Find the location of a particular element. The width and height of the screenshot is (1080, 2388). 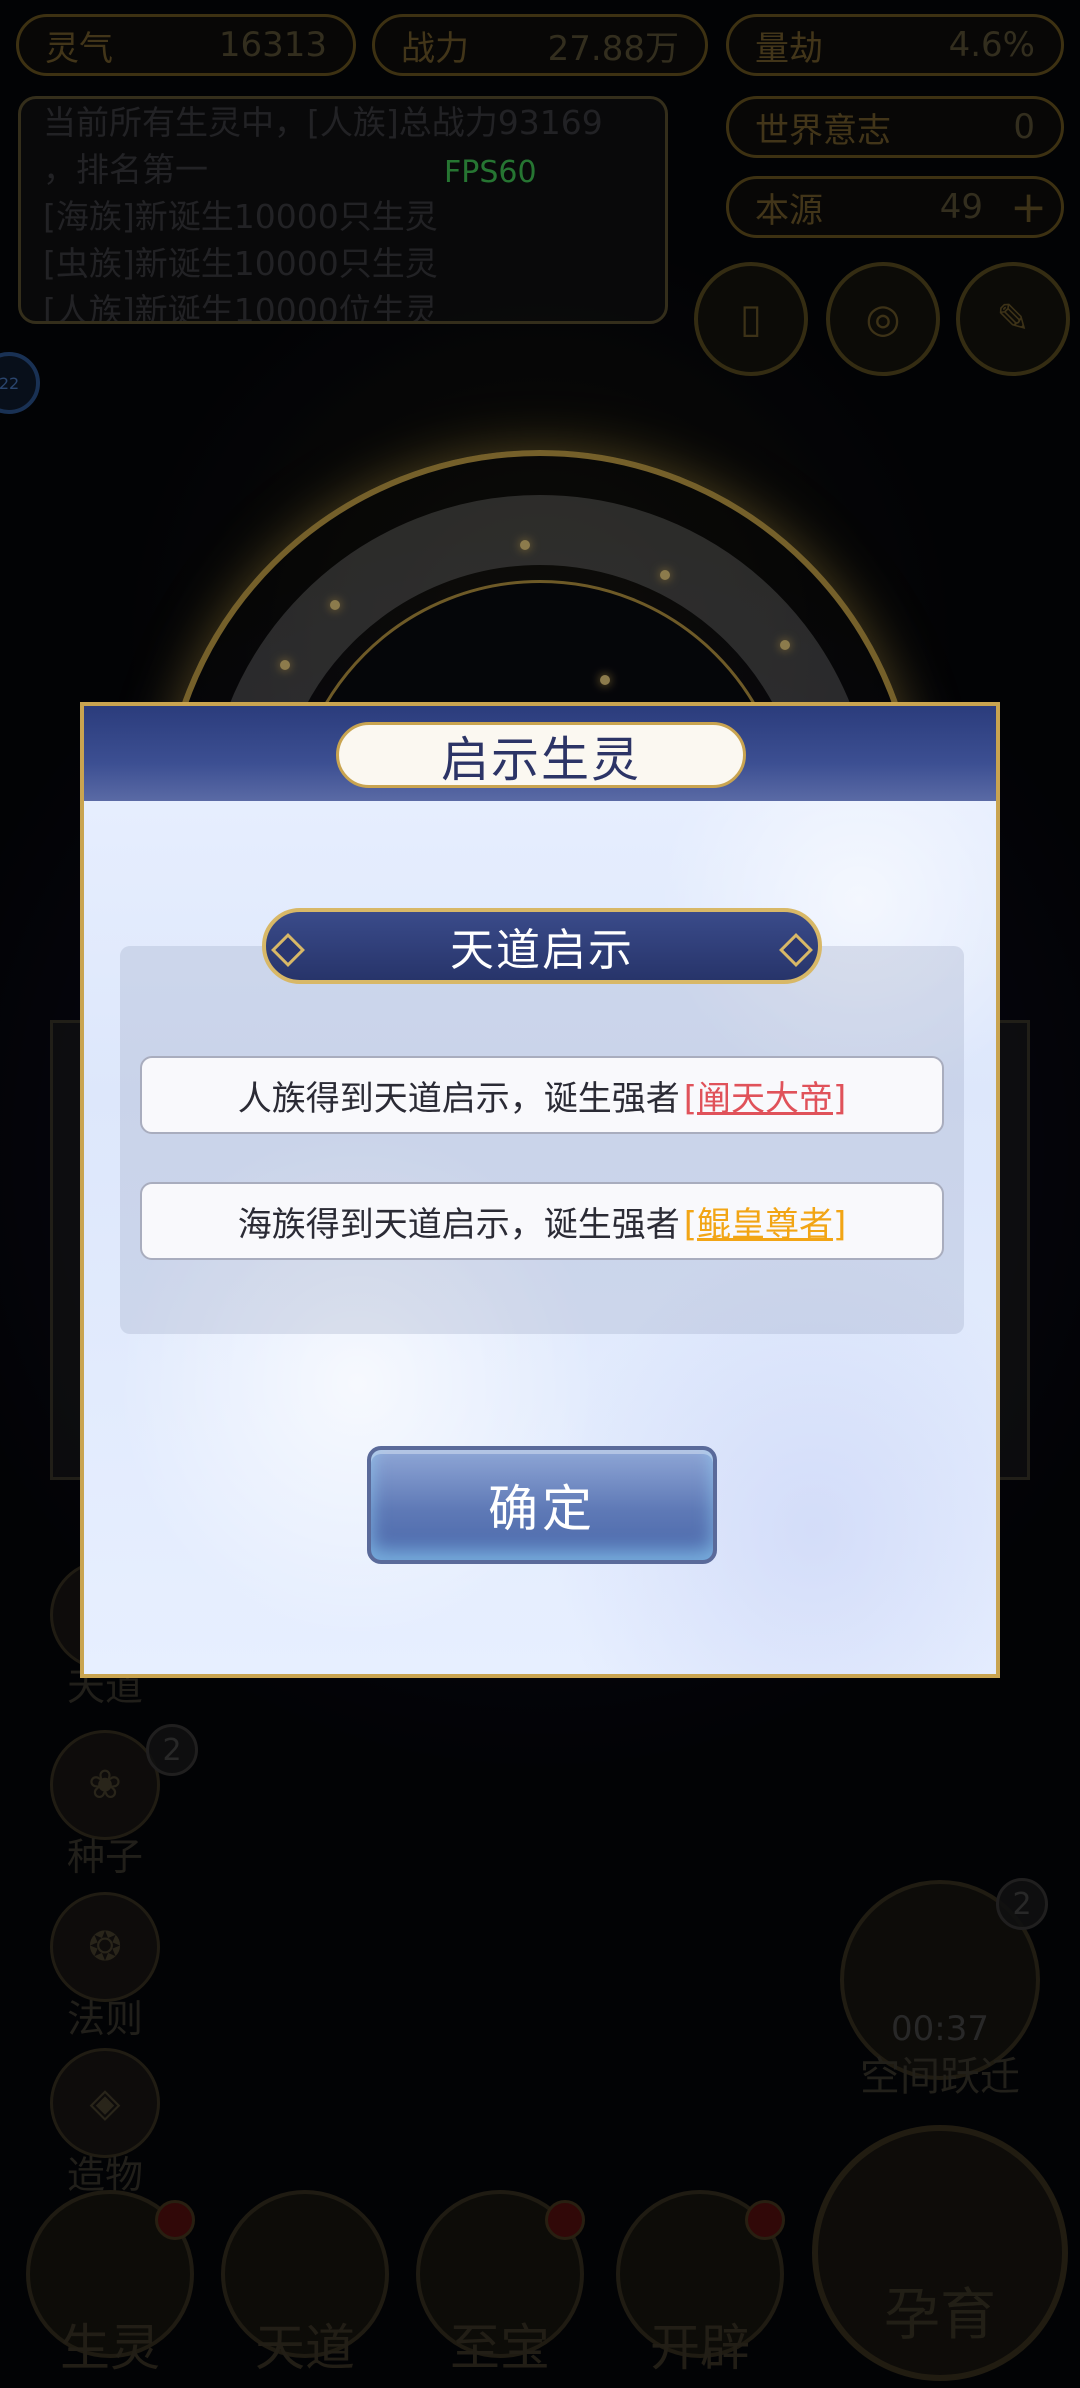

dialog-title: 启示生灵 is located at coordinates (541, 755).